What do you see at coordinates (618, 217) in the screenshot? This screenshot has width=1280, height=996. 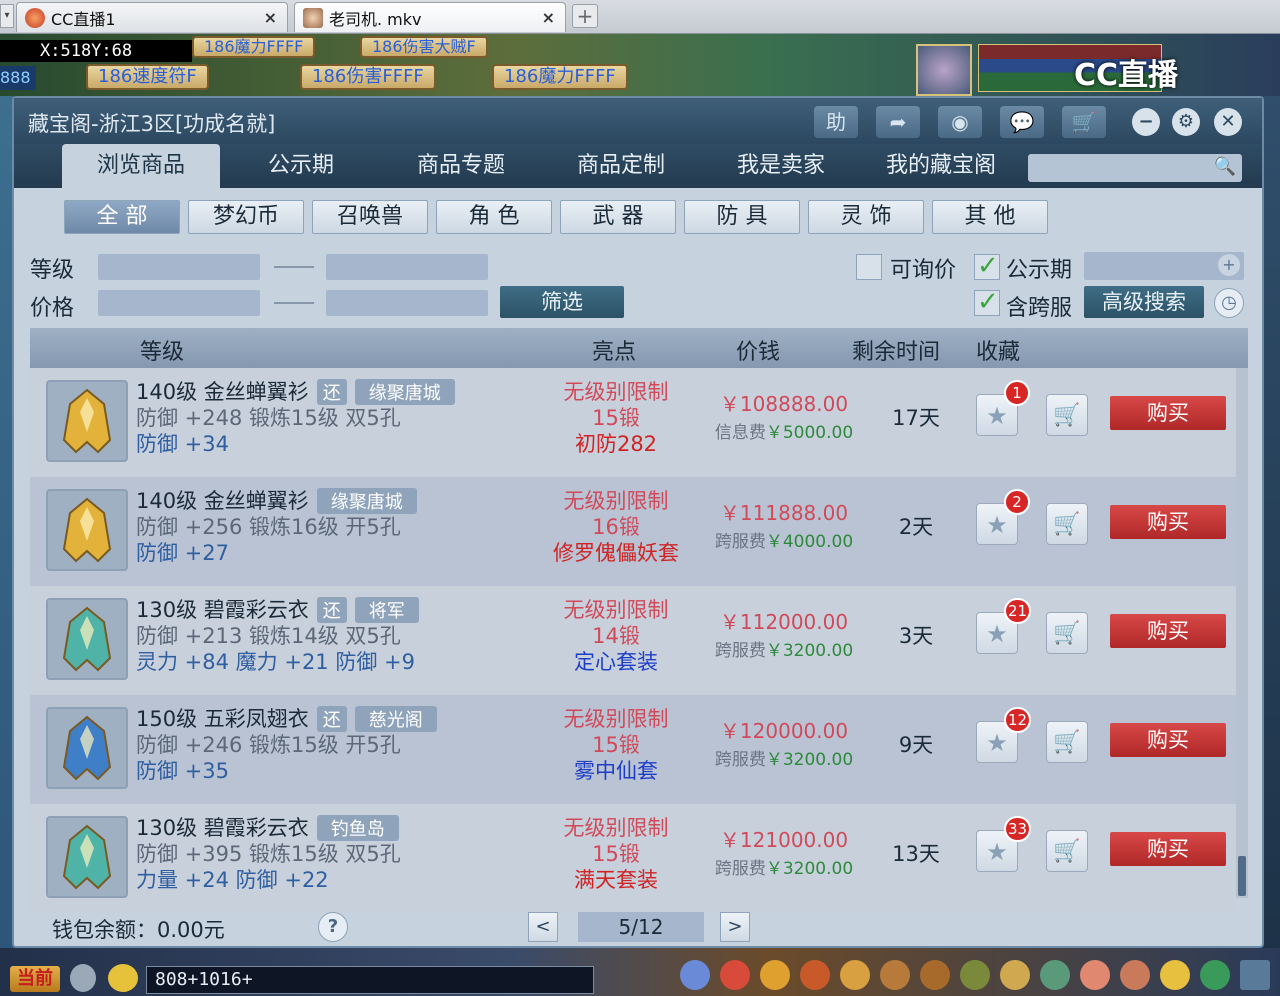 I see `category-weapons: 武 器` at bounding box center [618, 217].